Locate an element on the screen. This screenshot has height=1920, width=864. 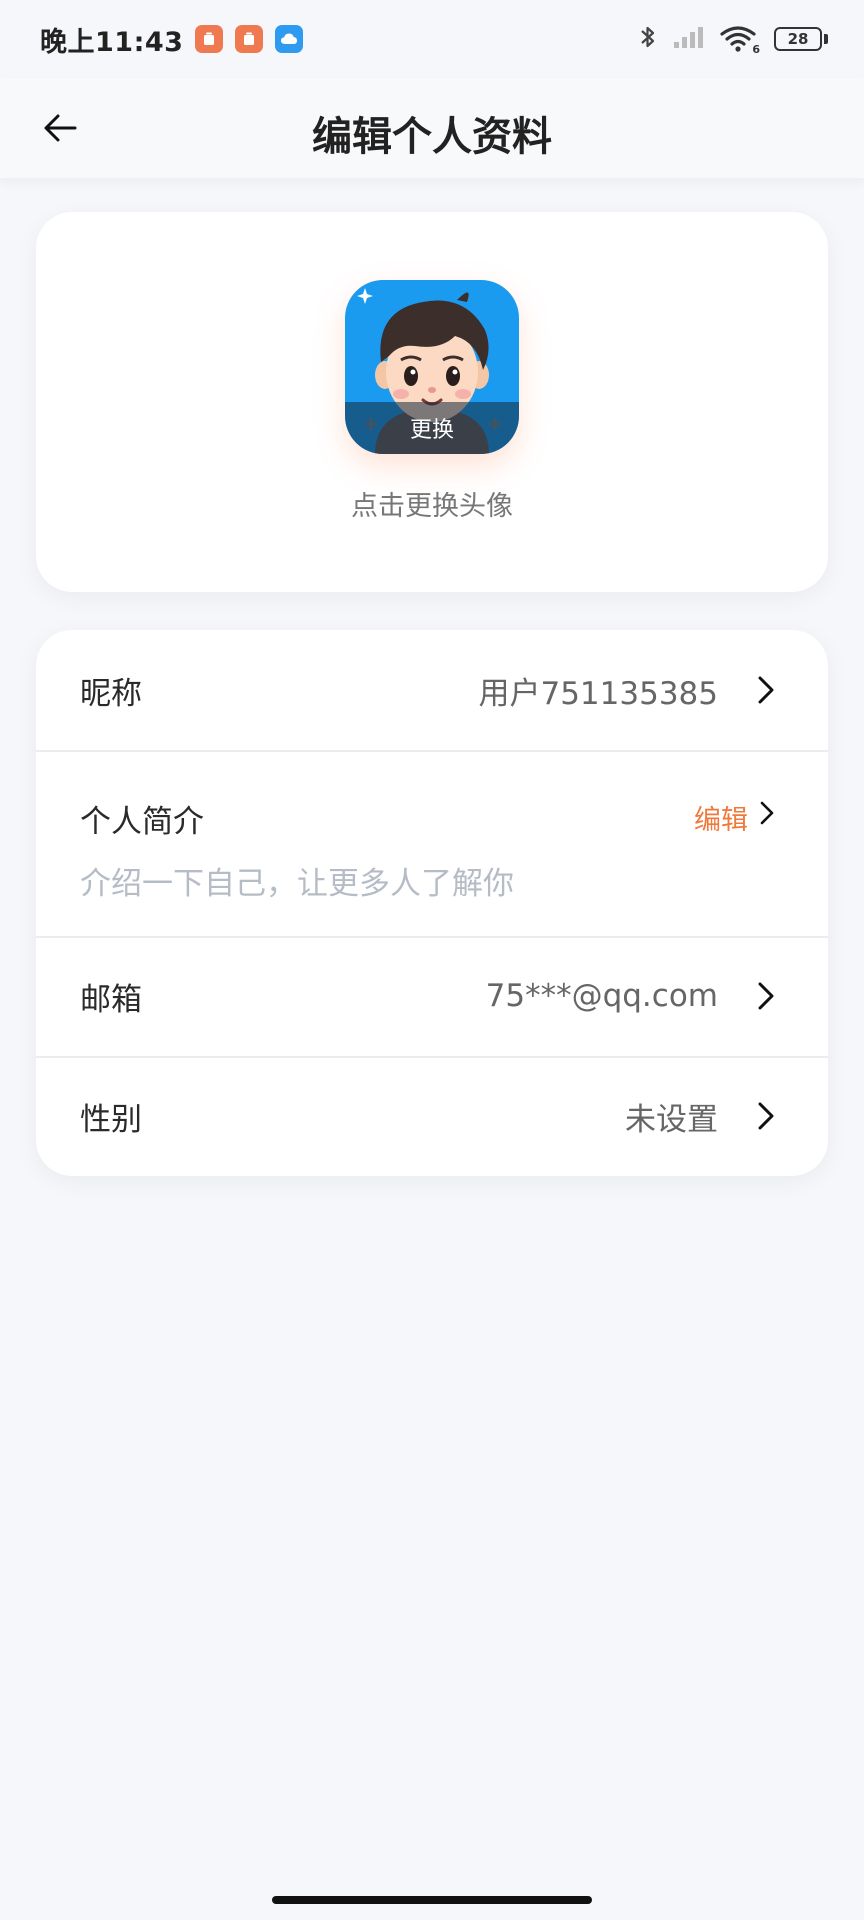
email-label: 邮箱 is located at coordinates (111, 999).